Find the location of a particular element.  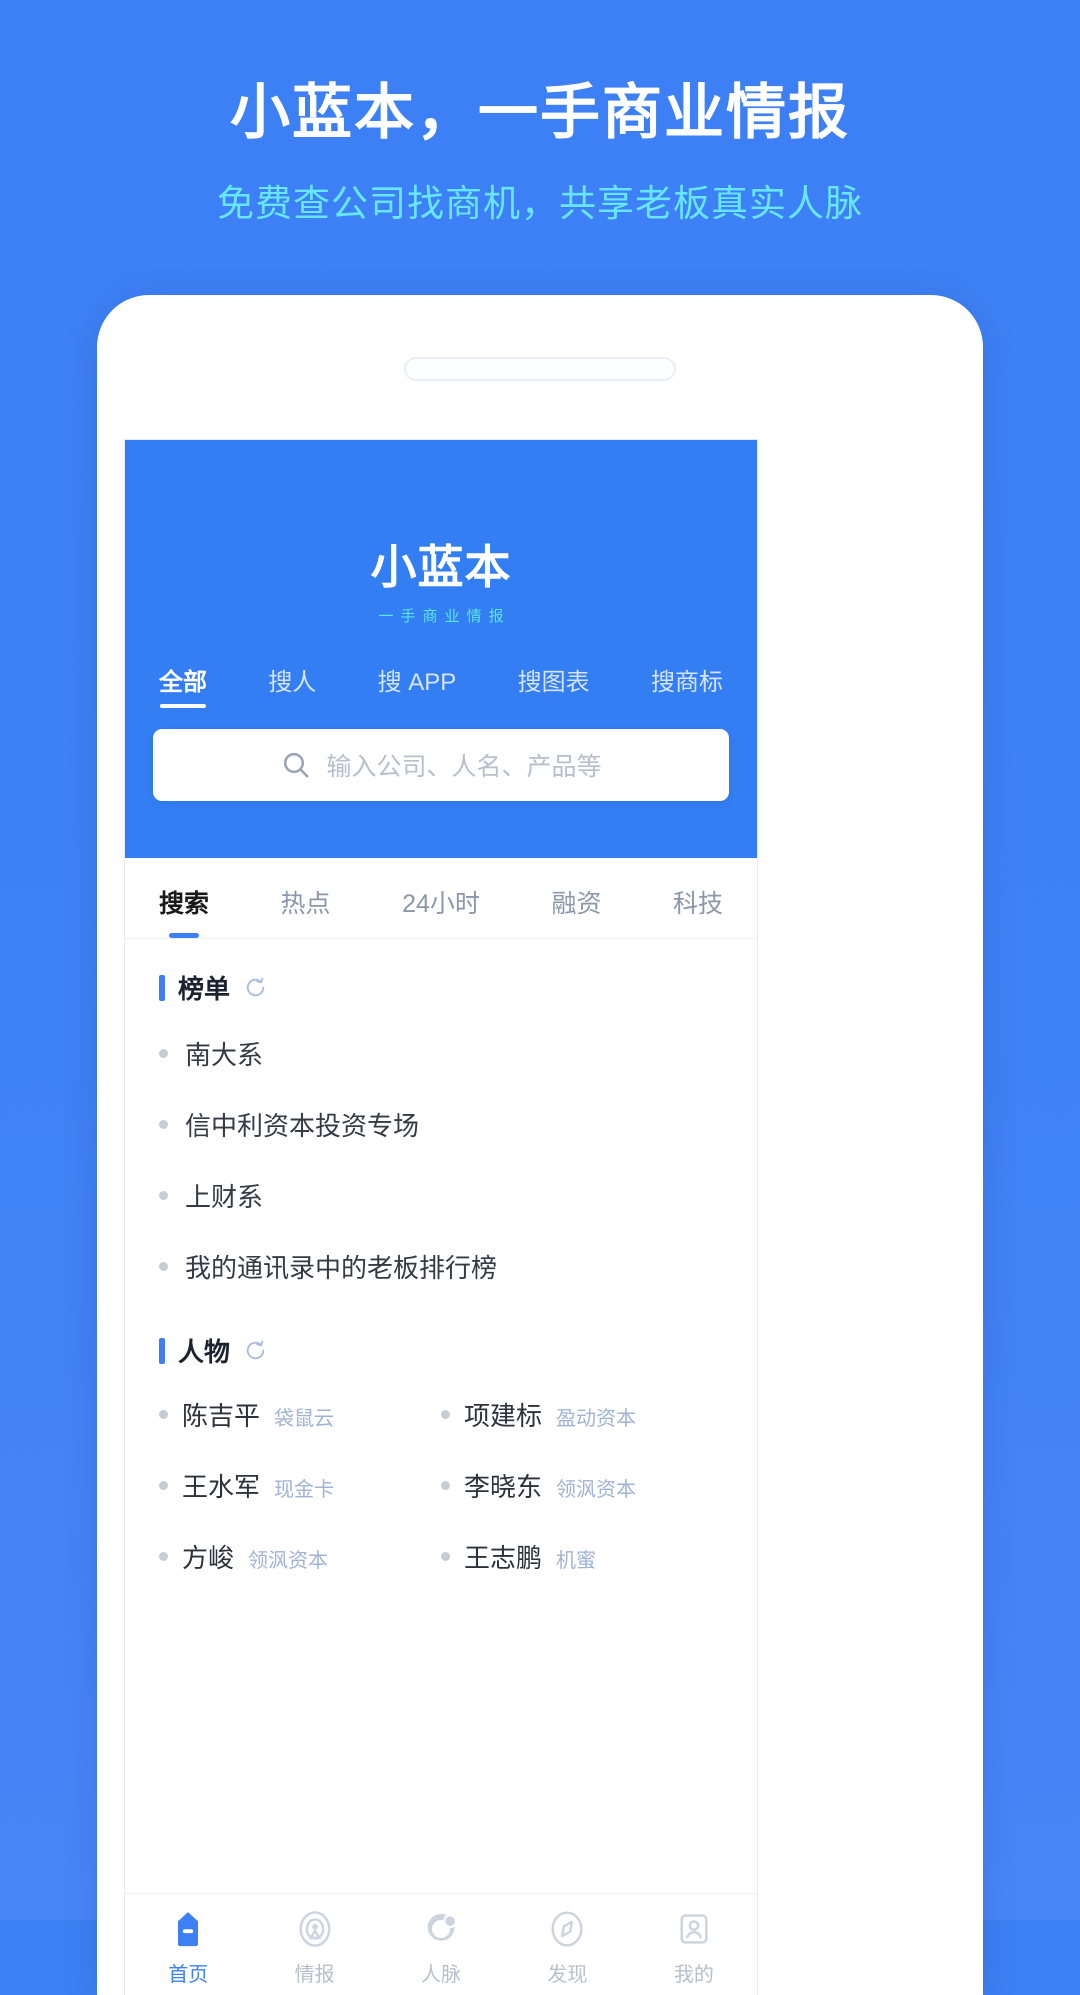

nav-label-intel: 情报 is located at coordinates (314, 1974).